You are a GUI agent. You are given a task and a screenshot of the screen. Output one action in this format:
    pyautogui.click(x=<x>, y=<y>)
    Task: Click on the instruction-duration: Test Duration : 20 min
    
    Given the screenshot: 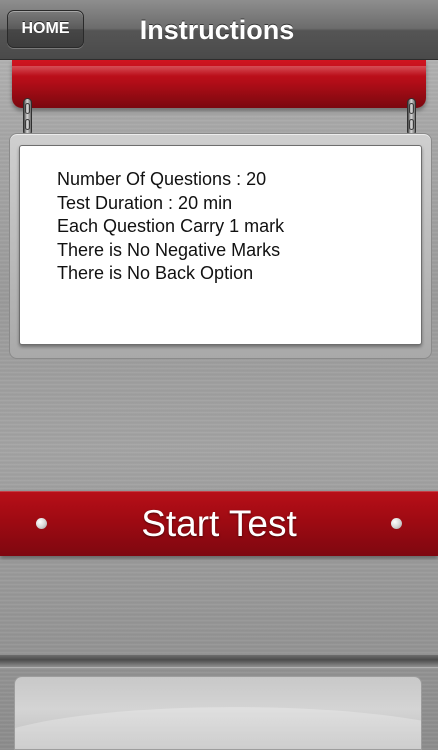 What is the action you would take?
    pyautogui.click(x=145, y=202)
    